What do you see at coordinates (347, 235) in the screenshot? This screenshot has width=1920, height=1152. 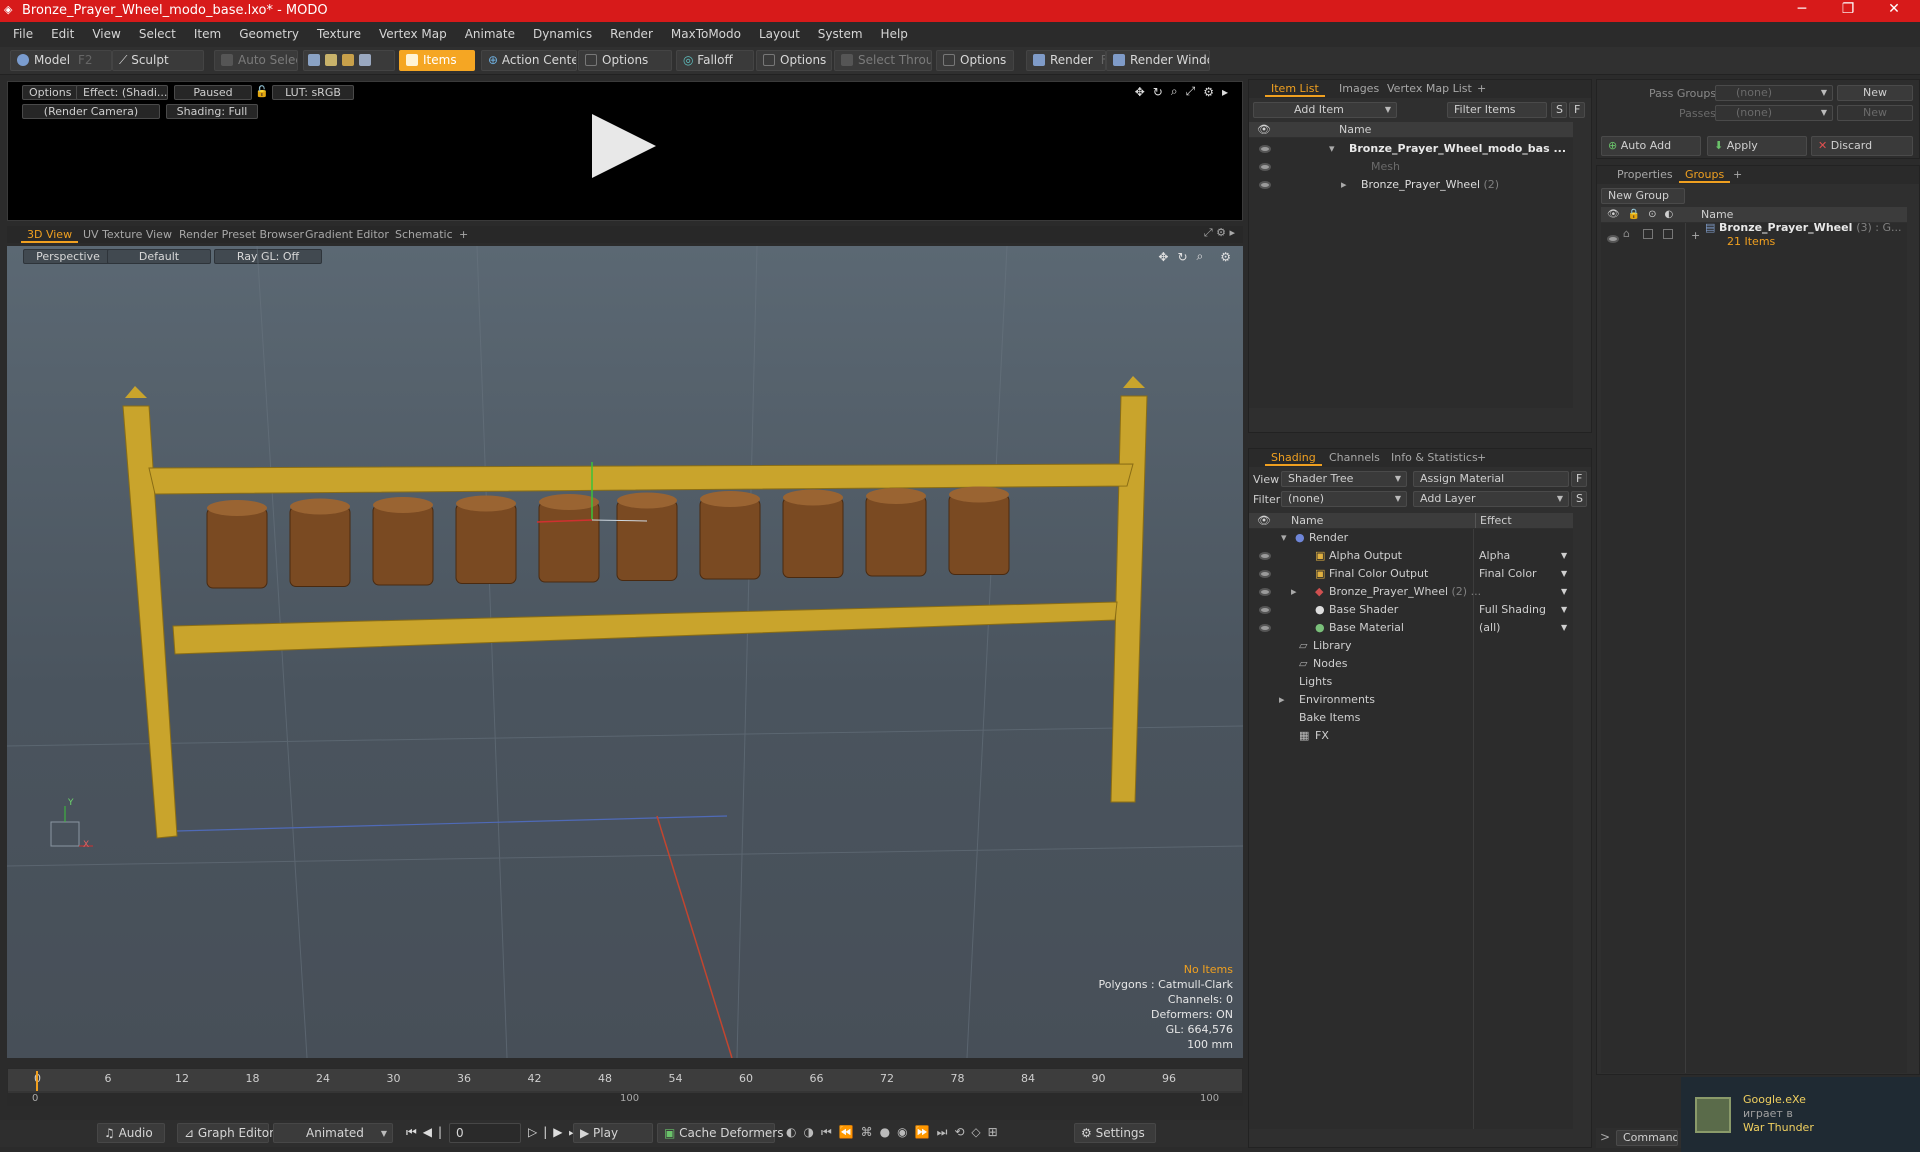 I see `tab-gradient-editor: Gradient Editor` at bounding box center [347, 235].